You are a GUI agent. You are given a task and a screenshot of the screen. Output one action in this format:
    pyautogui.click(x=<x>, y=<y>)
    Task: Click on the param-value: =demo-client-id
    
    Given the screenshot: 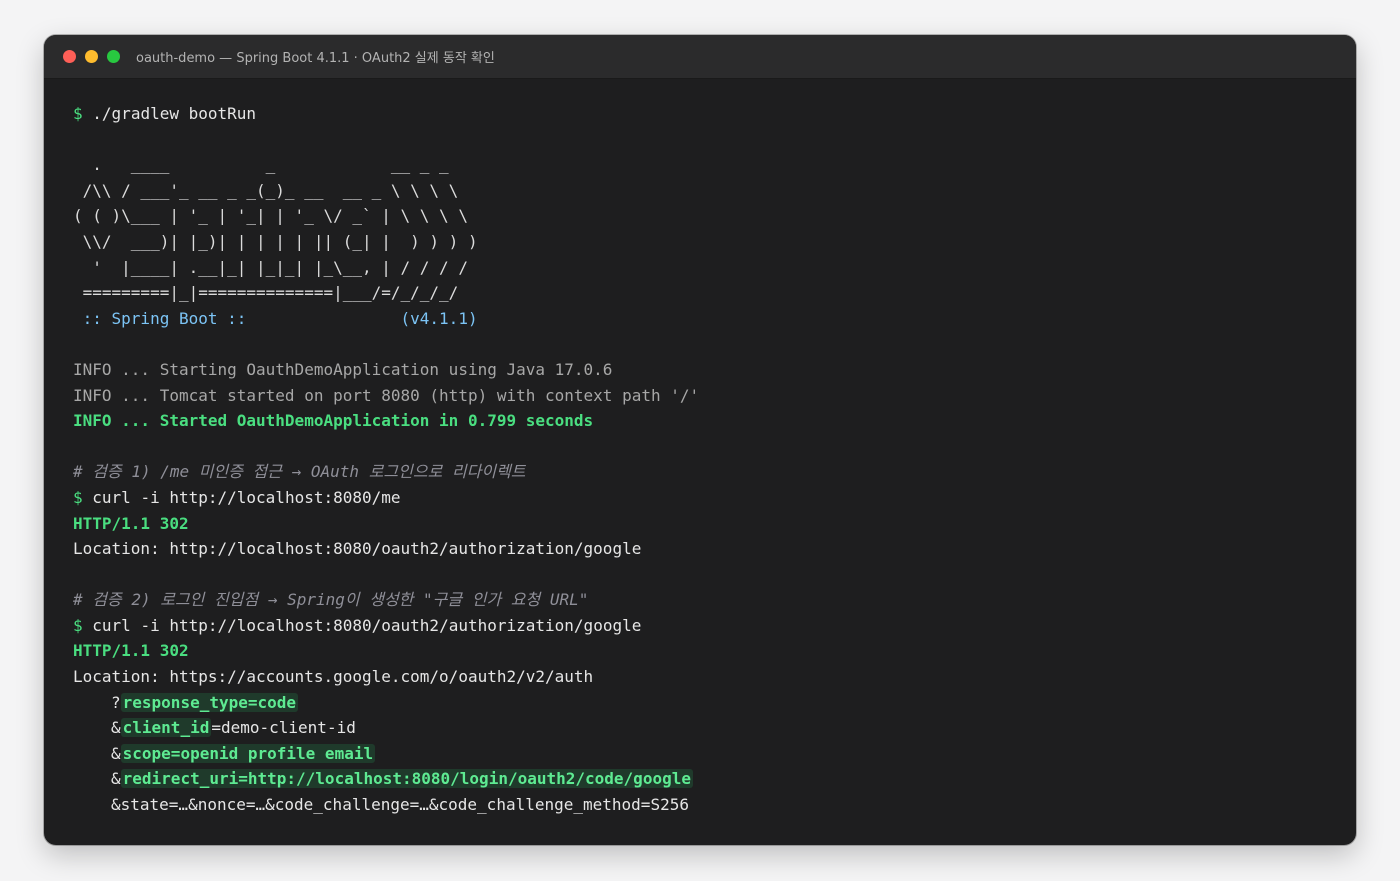 What is the action you would take?
    pyautogui.click(x=283, y=728)
    